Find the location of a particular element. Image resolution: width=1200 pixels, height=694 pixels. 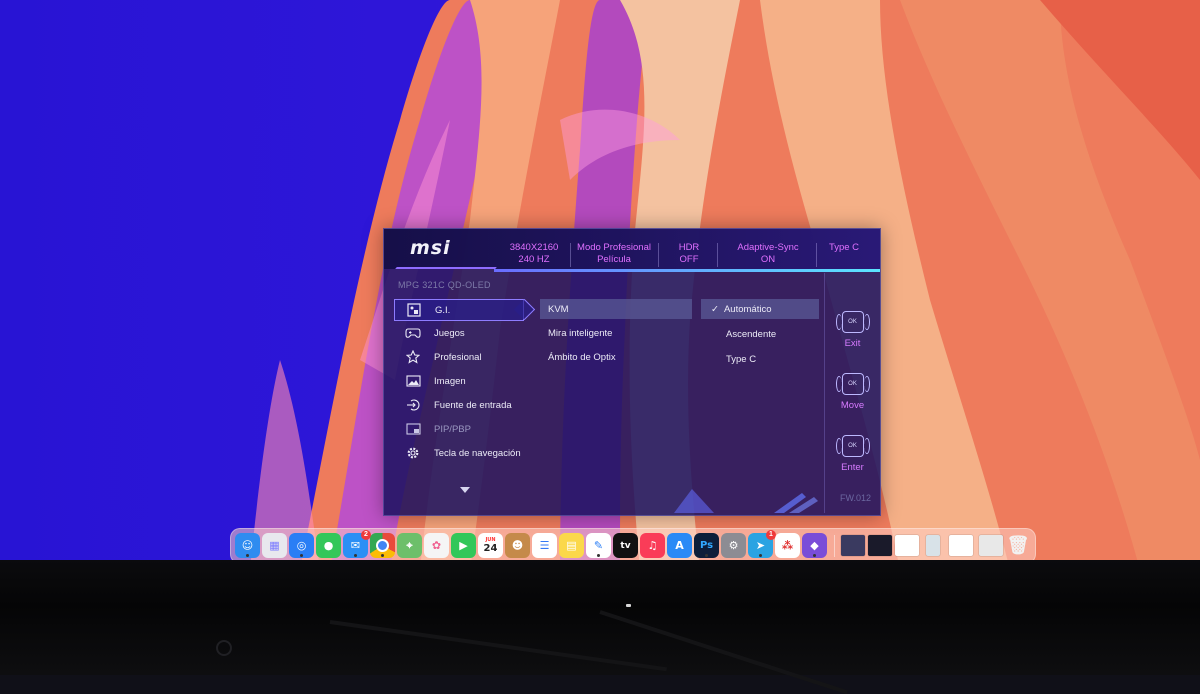

option-ascendente: Ascendente is located at coordinates (760, 334).